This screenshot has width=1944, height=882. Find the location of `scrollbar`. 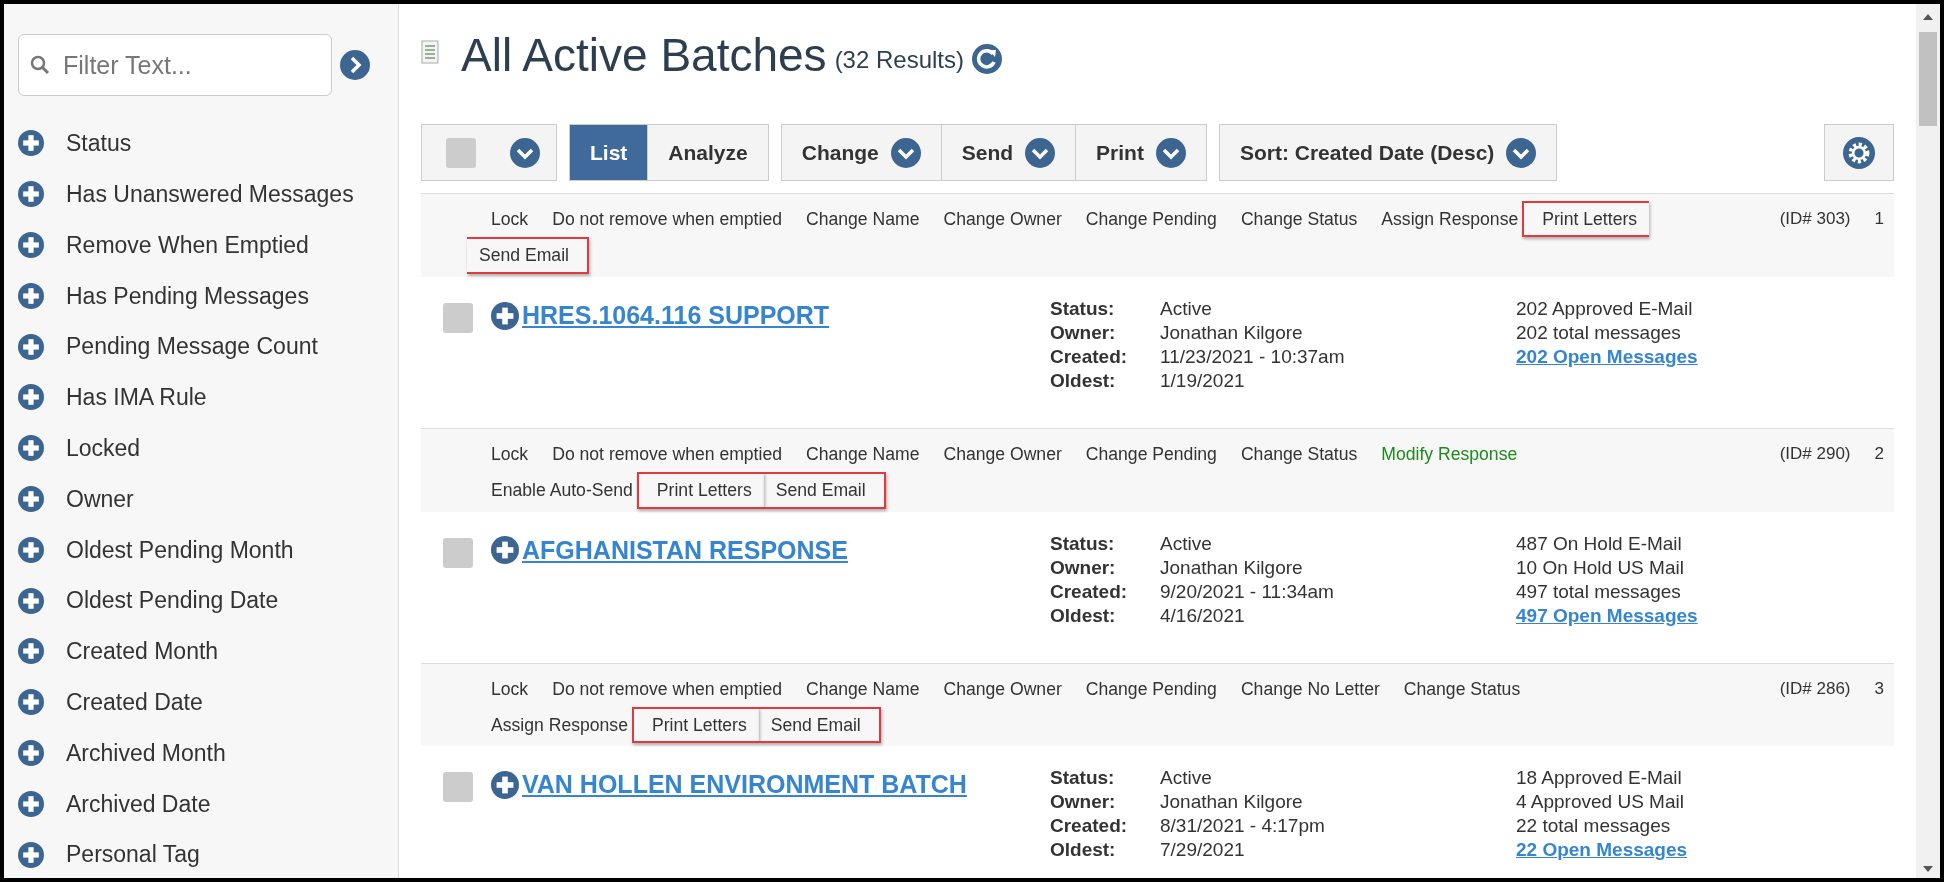

scrollbar is located at coordinates (1928, 441).